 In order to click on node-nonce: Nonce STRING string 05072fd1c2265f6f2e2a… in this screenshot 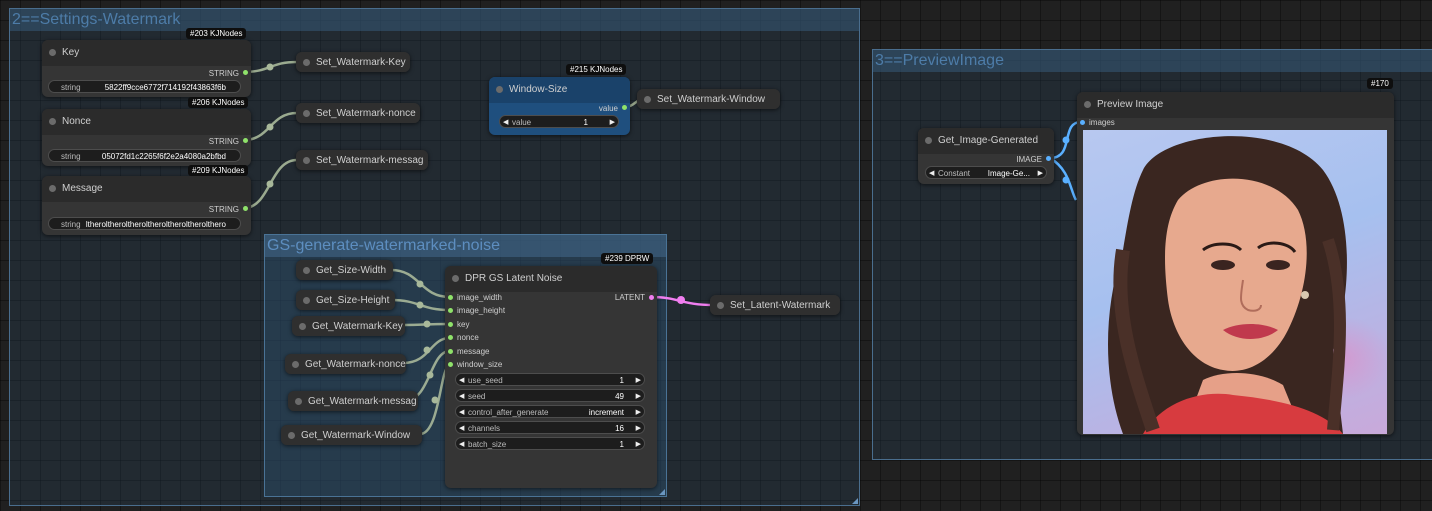, I will do `click(146, 137)`.